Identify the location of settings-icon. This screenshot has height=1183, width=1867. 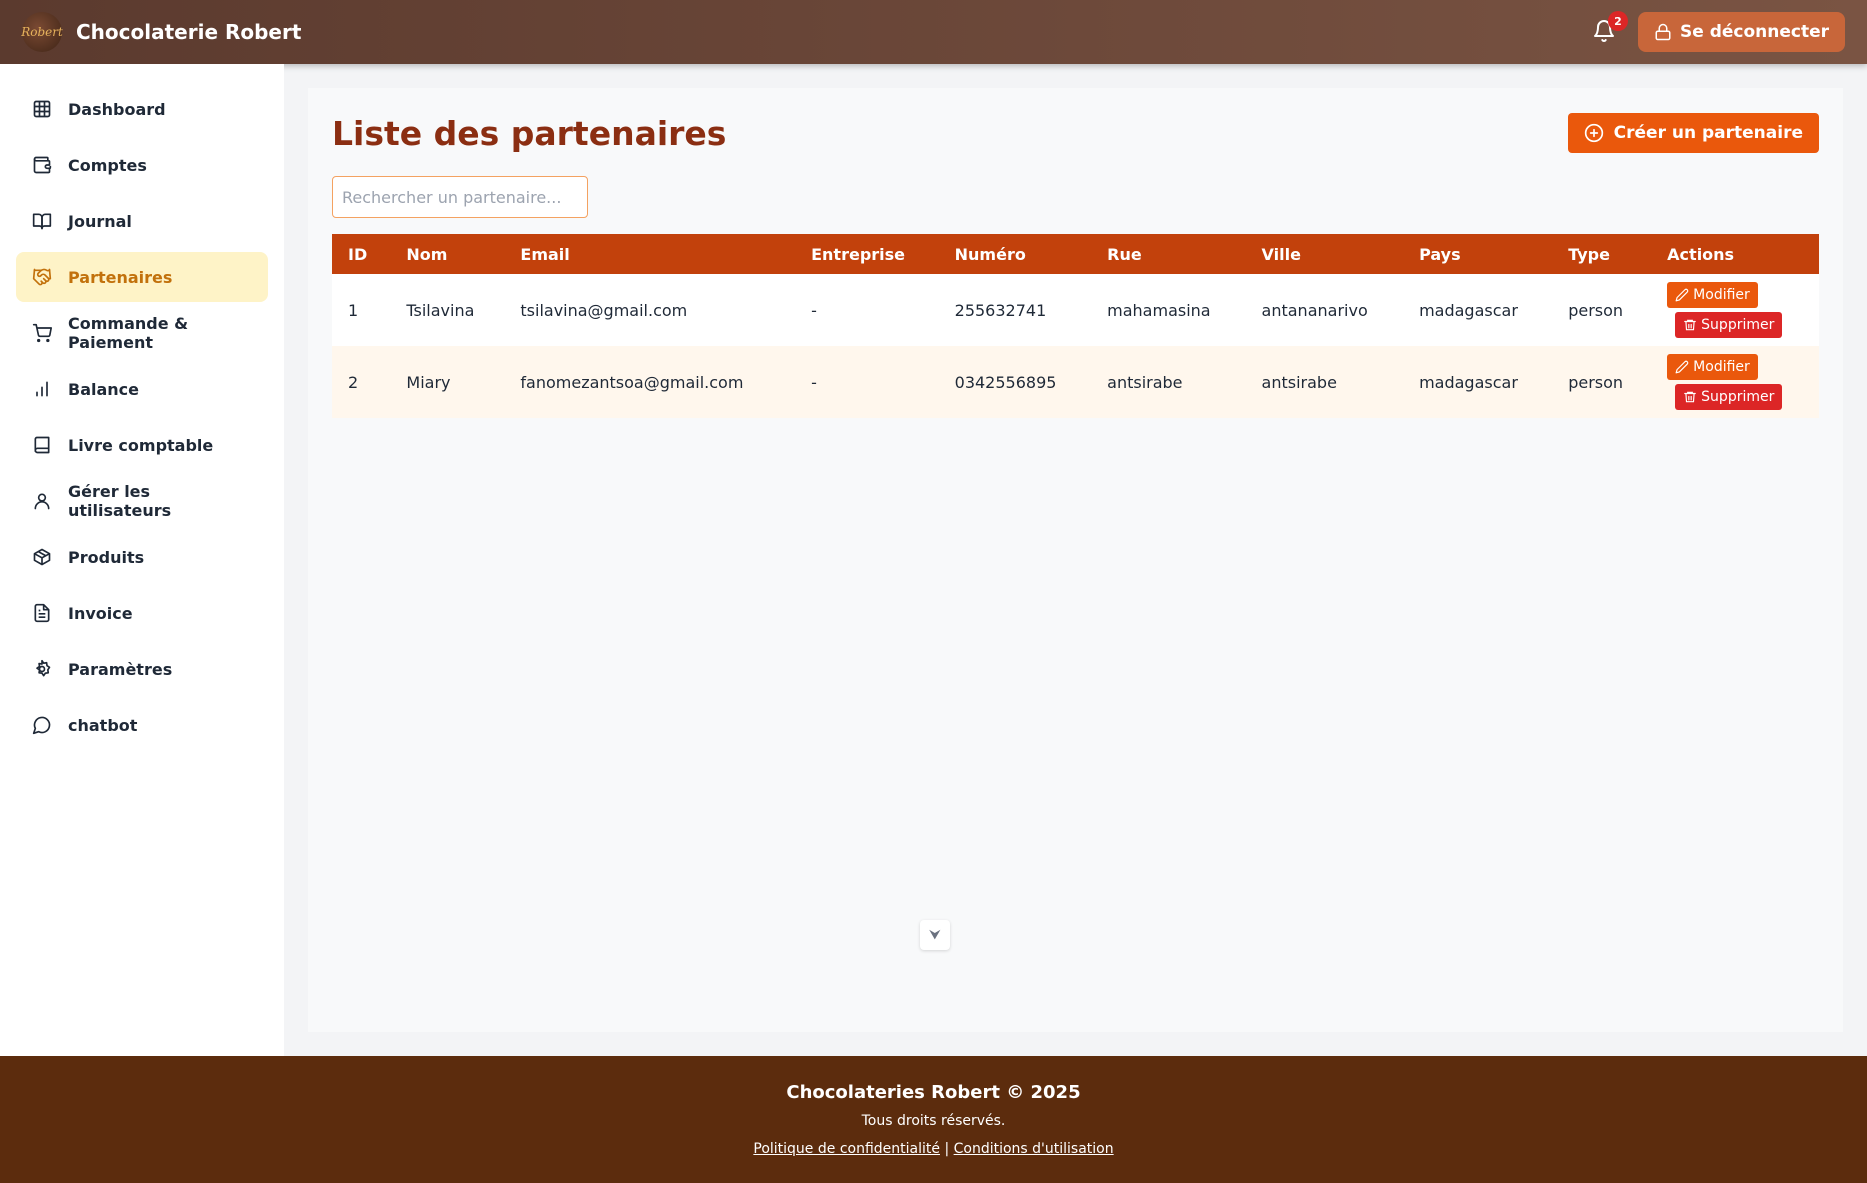
(43, 668).